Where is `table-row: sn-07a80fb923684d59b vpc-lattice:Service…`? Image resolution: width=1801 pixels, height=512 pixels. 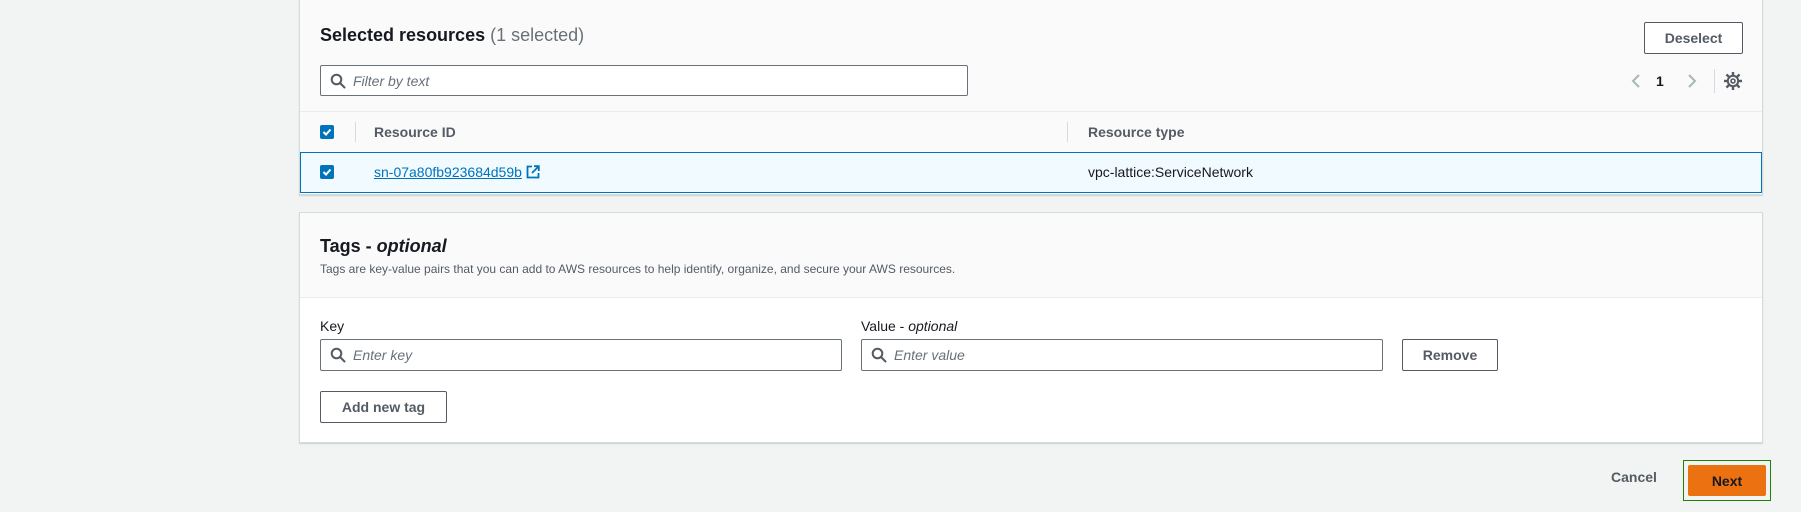 table-row: sn-07a80fb923684d59b vpc-lattice:Service… is located at coordinates (1031, 172).